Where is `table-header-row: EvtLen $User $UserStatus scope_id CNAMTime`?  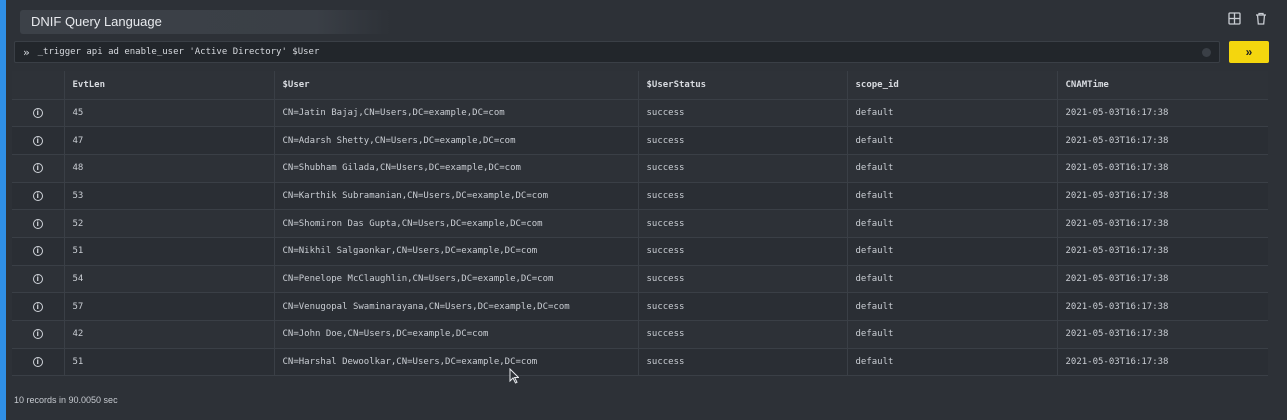 table-header-row: EvtLen $User $UserStatus scope_id CNAMTime is located at coordinates (640, 85).